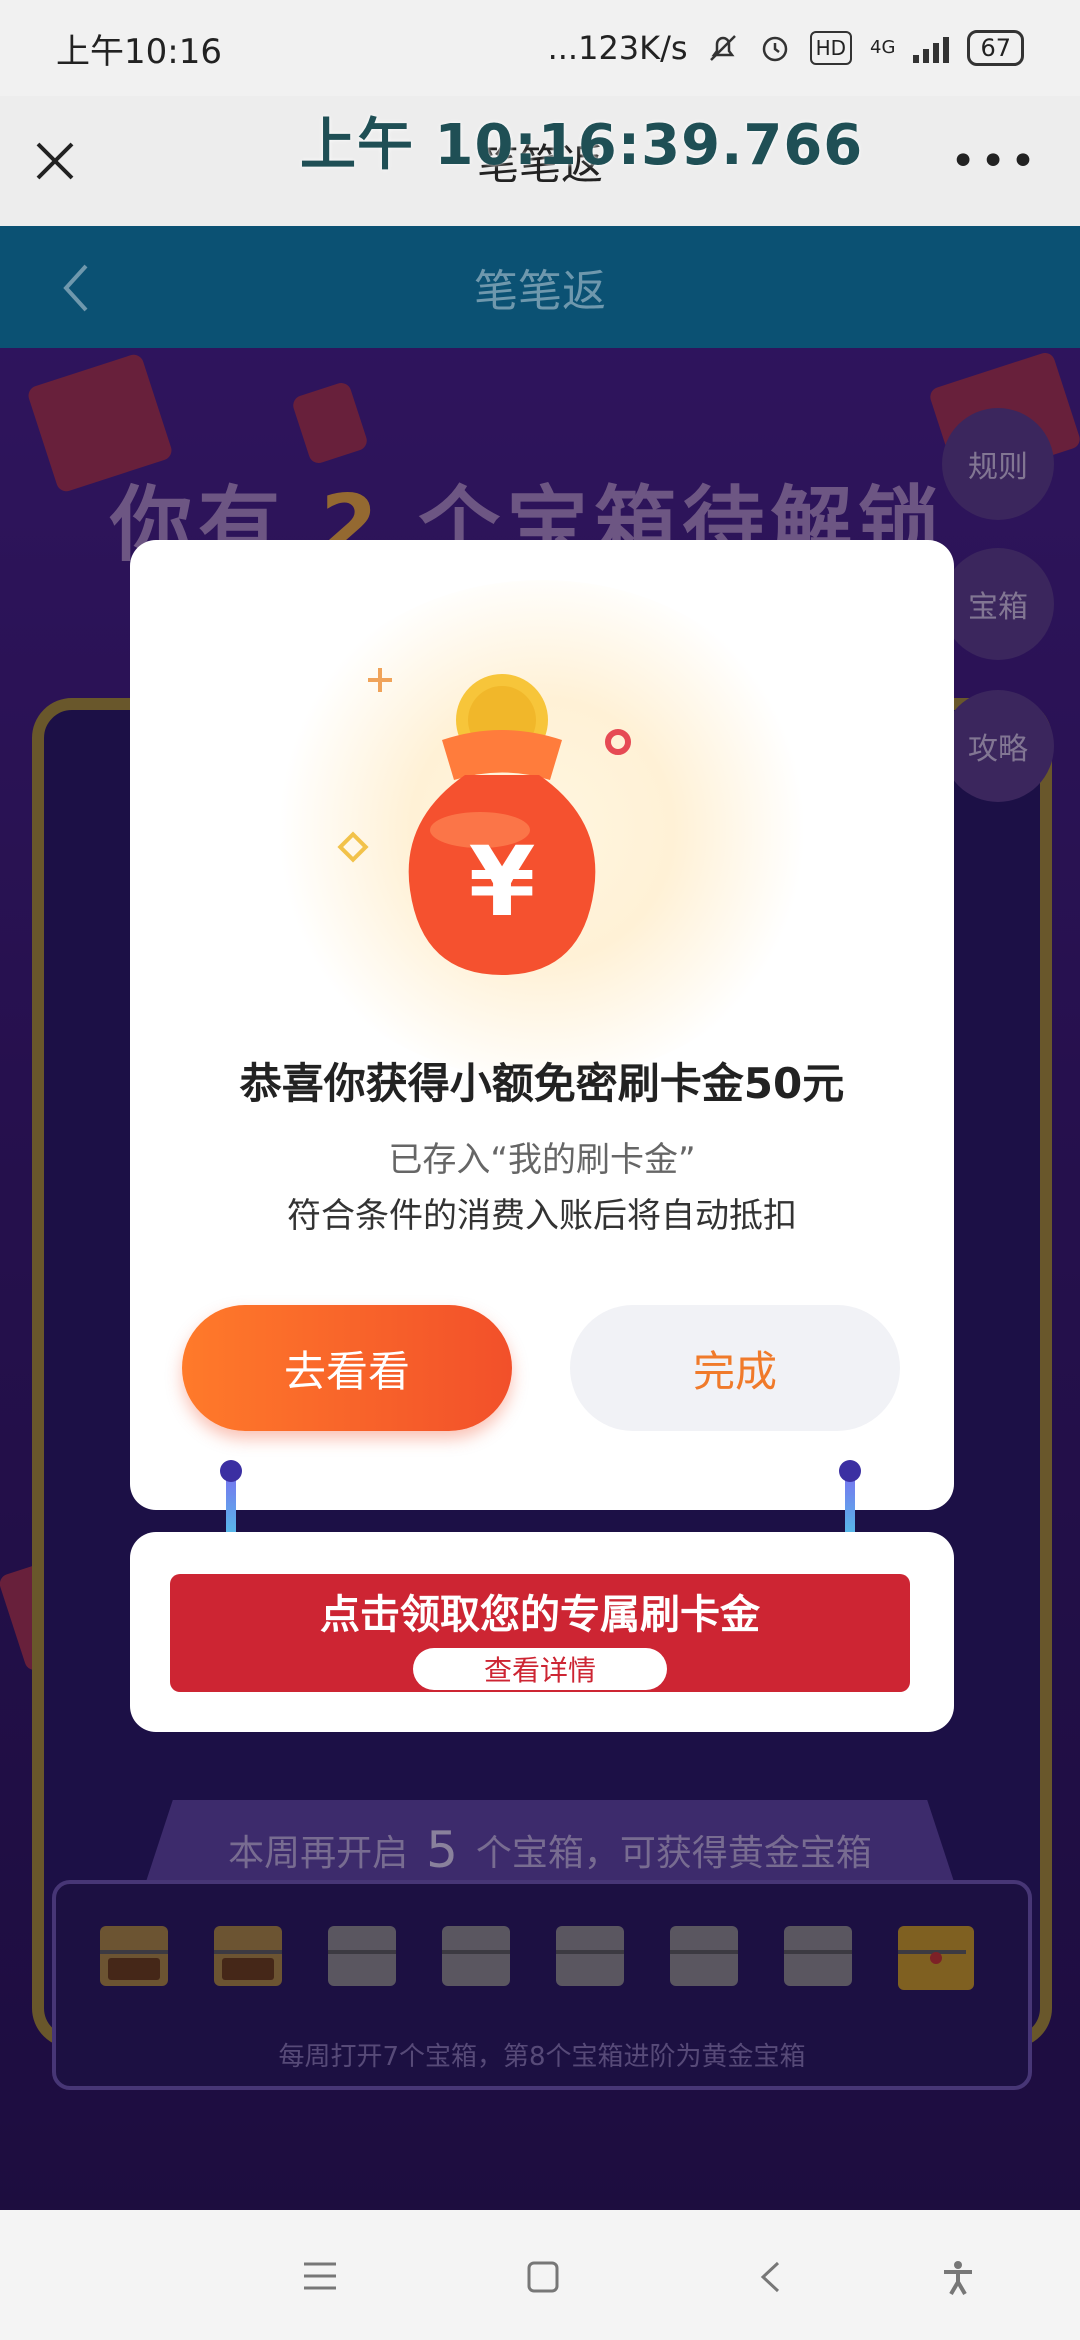 This screenshot has width=1080, height=2340. What do you see at coordinates (617, 48) in the screenshot?
I see `net-speed: ...123K/s` at bounding box center [617, 48].